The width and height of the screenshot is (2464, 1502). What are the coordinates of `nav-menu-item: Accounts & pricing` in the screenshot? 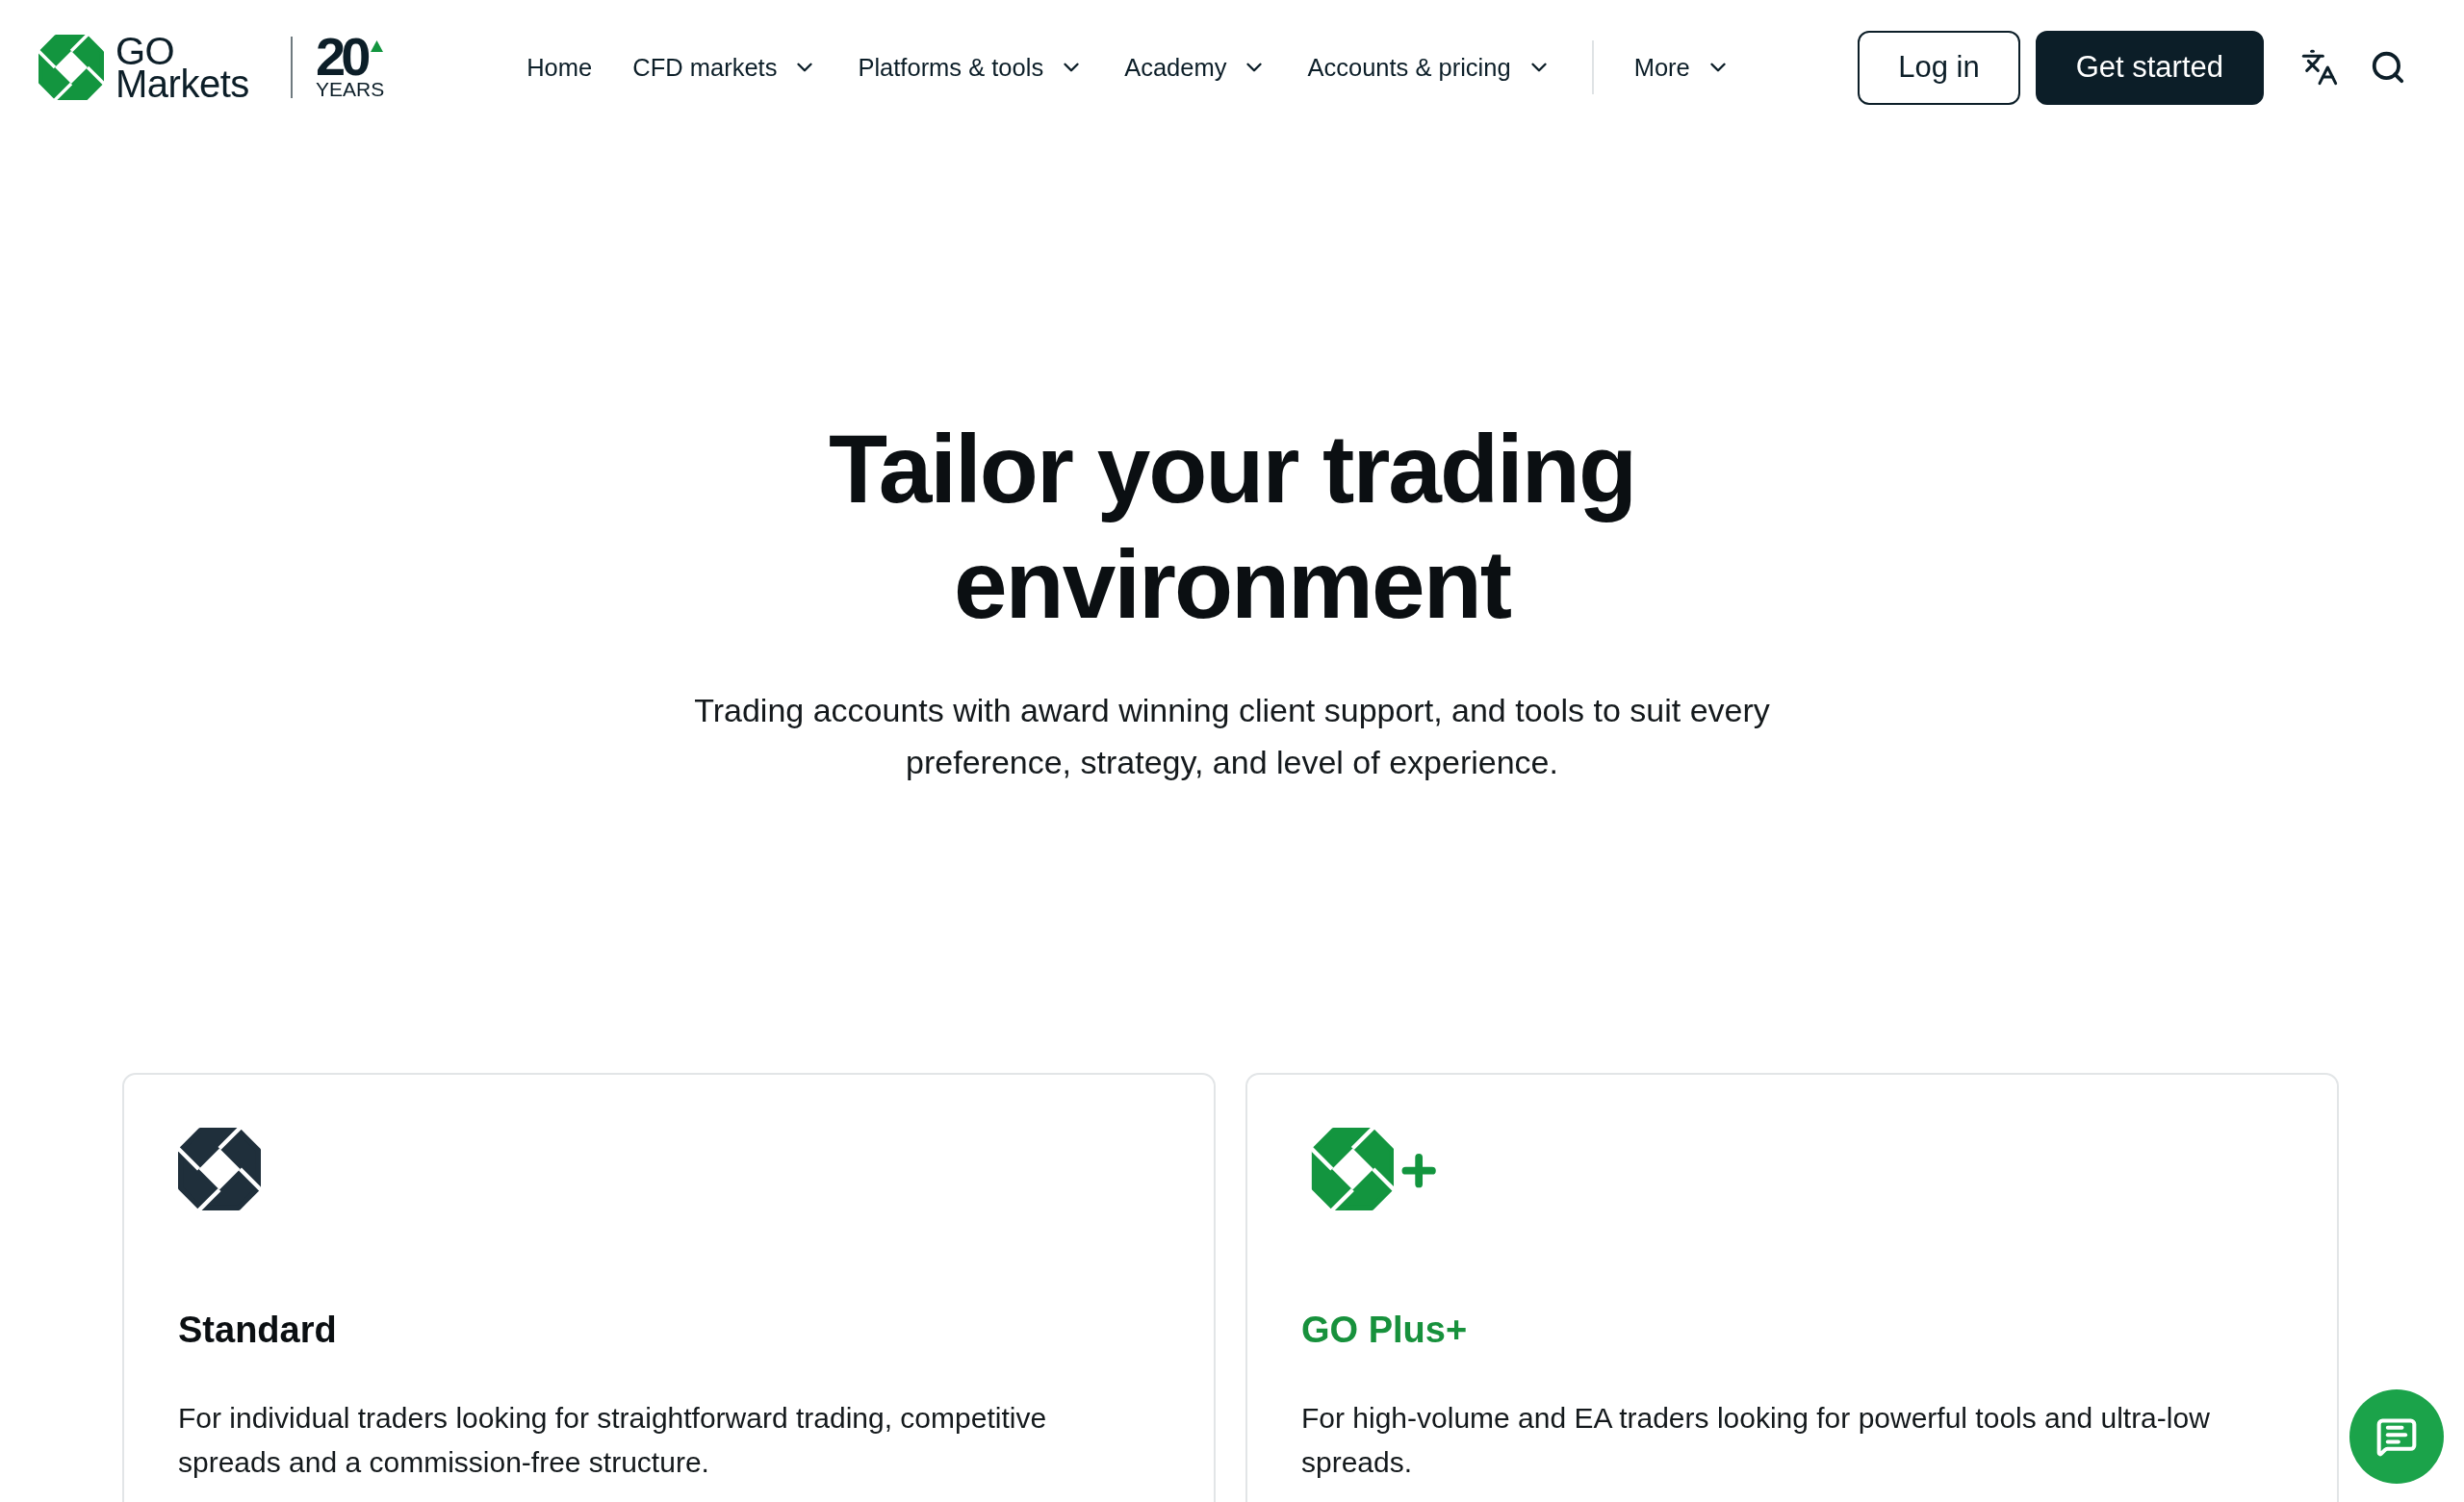 It's located at (1429, 68).